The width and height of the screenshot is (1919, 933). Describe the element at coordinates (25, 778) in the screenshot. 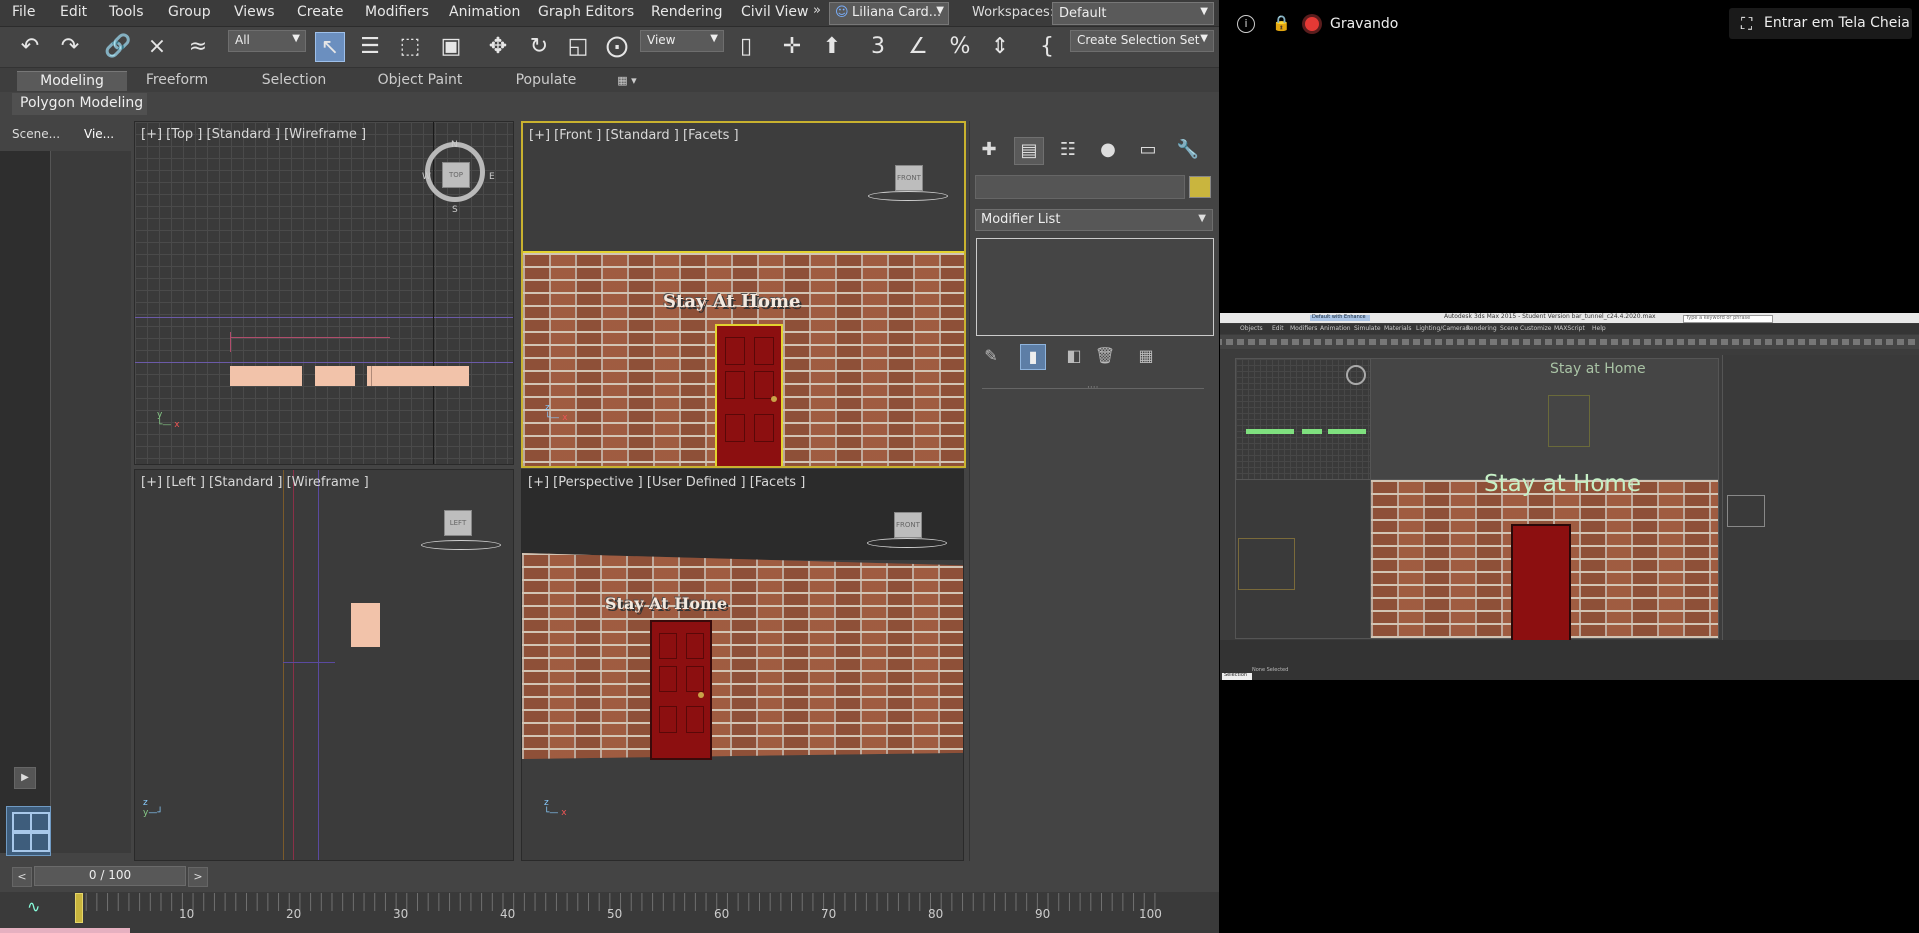

I see `expand-arrow-icon: ▶` at that location.